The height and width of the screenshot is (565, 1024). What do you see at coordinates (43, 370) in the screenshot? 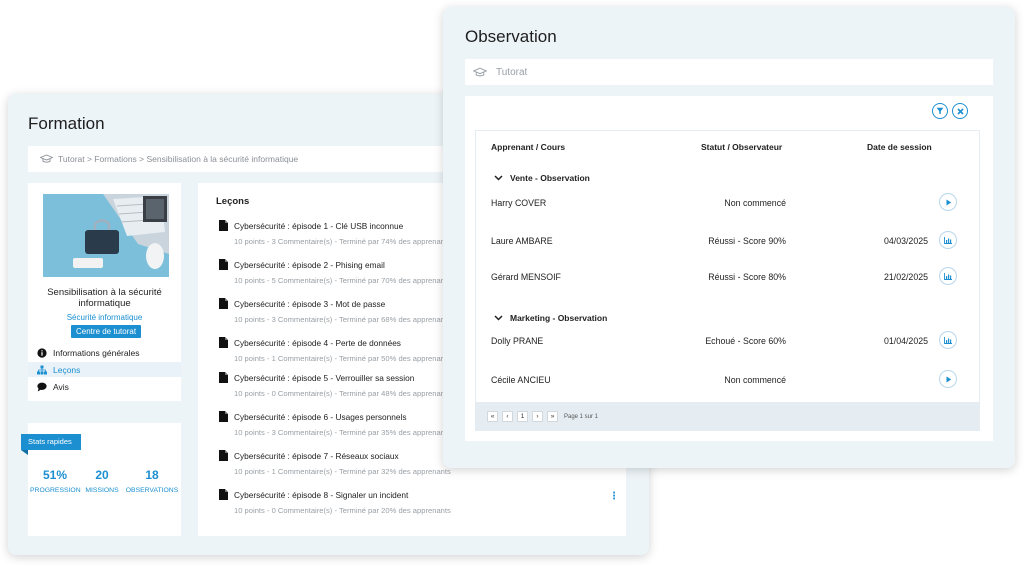
I see `hierarchy-icon` at bounding box center [43, 370].